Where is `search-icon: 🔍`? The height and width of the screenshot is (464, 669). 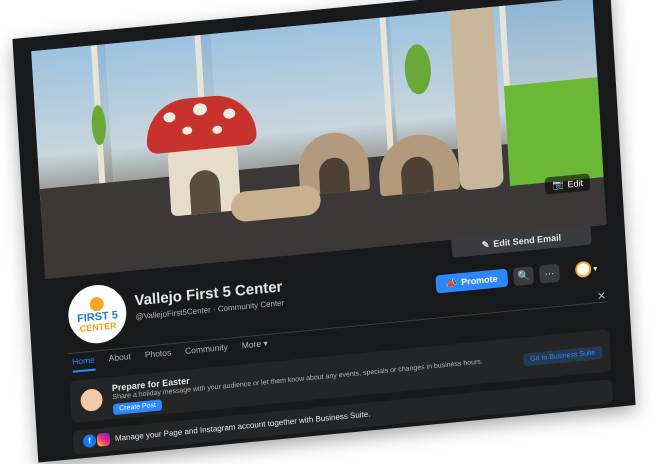 search-icon: 🔍 is located at coordinates (524, 276).